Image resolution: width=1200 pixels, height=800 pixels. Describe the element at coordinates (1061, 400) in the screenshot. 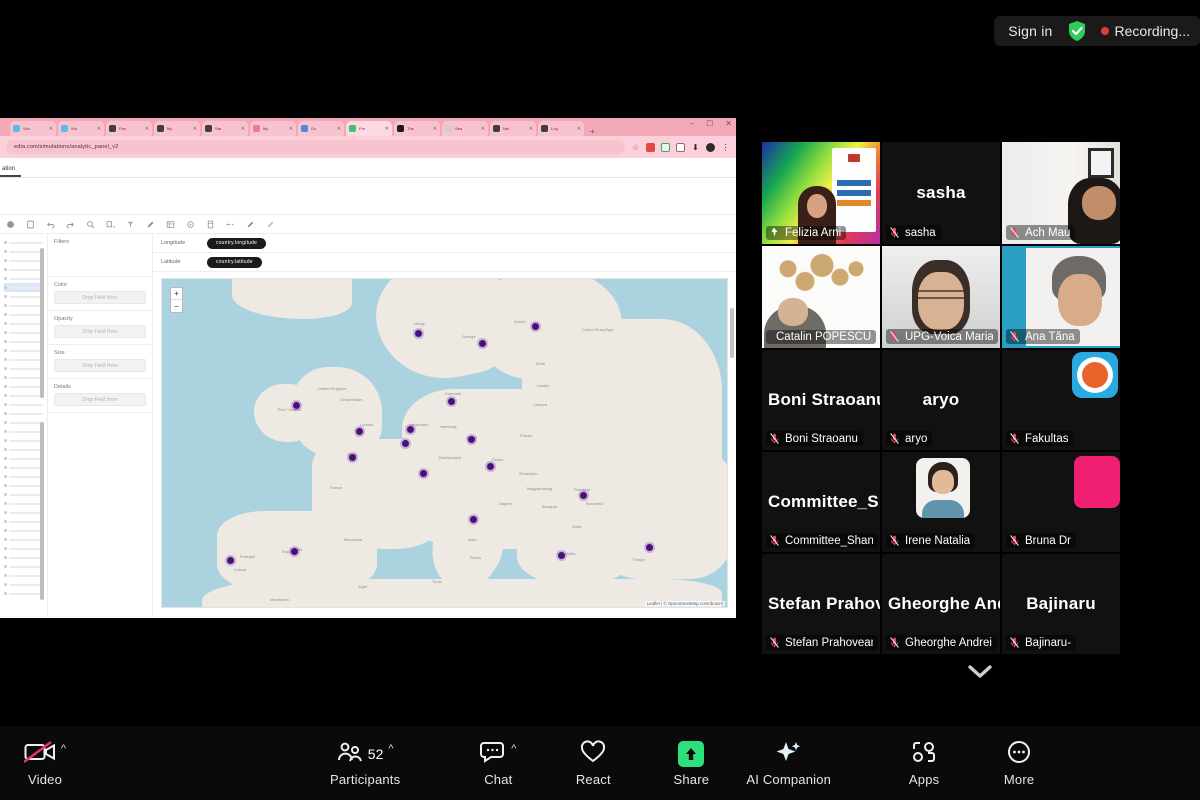

I see `participant-tile: Fakultas` at that location.